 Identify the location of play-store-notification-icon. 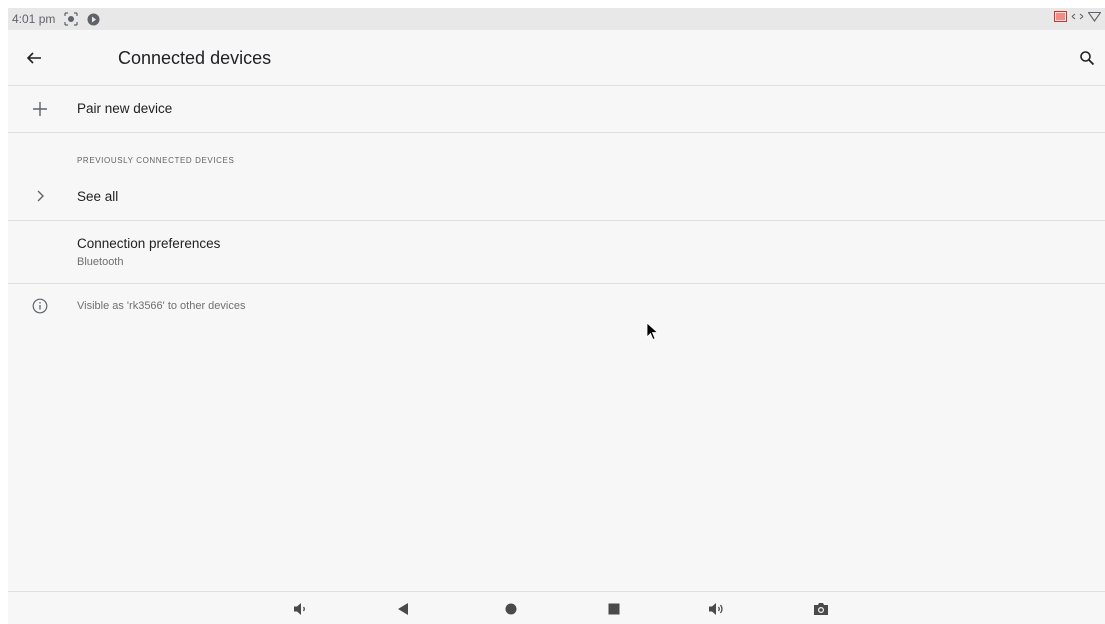
(93, 19).